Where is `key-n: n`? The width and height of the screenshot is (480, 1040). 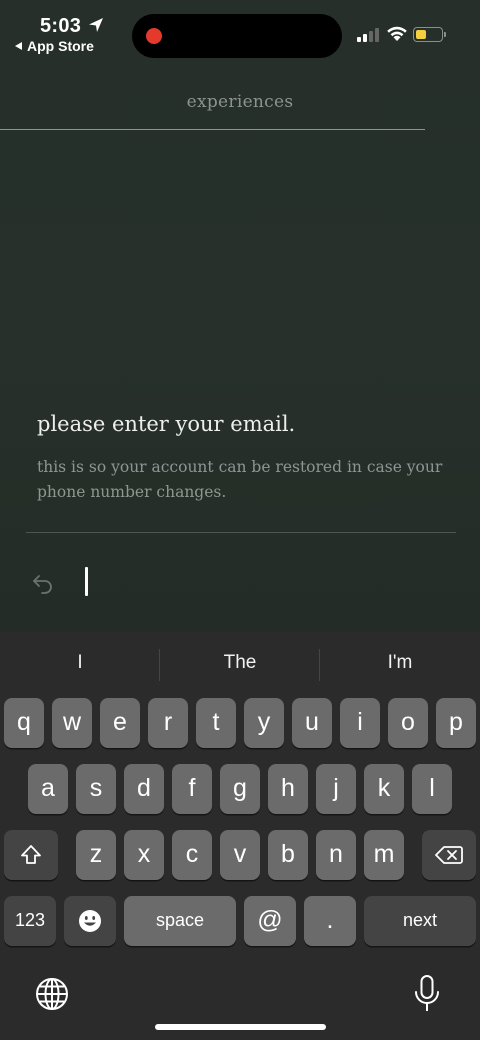
key-n: n is located at coordinates (336, 855).